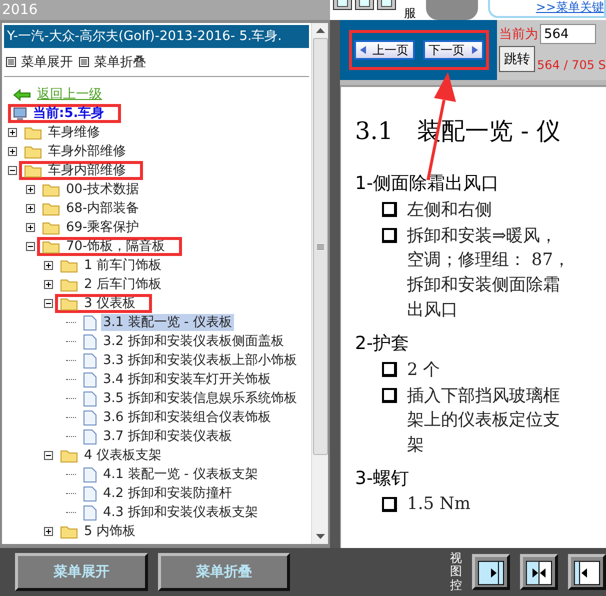  Describe the element at coordinates (518, 34) in the screenshot. I see `current-page-label: 当前为` at that location.